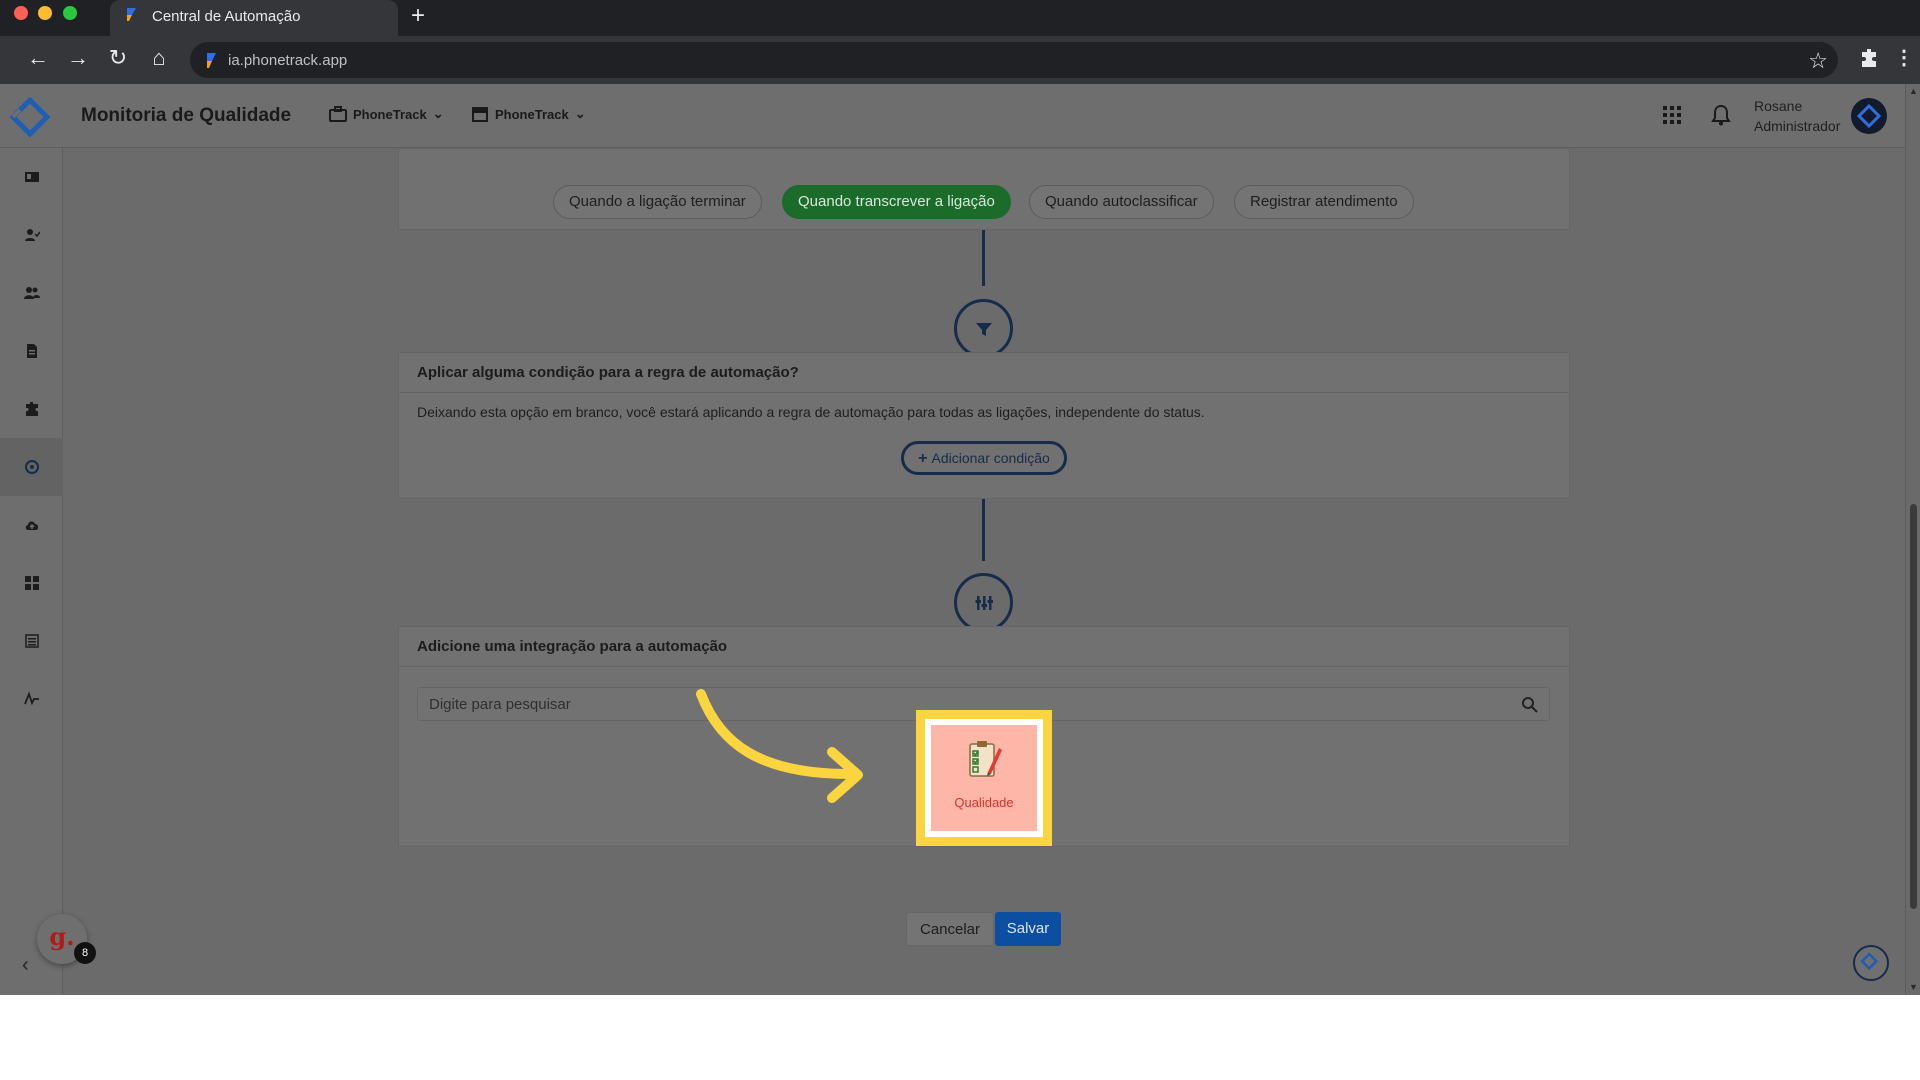 This screenshot has height=1080, width=1920. Describe the element at coordinates (78, 58) in the screenshot. I see `forward-icon: →` at that location.